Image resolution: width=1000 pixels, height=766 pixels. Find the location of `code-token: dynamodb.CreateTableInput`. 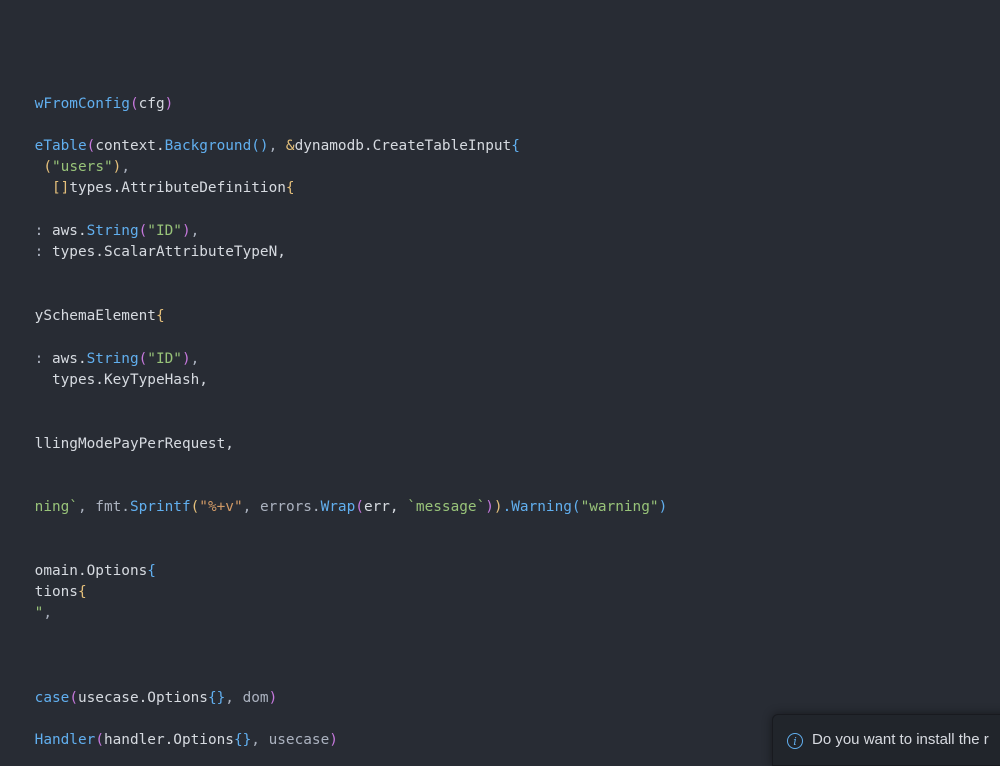

code-token: dynamodb.CreateTableInput is located at coordinates (403, 146).